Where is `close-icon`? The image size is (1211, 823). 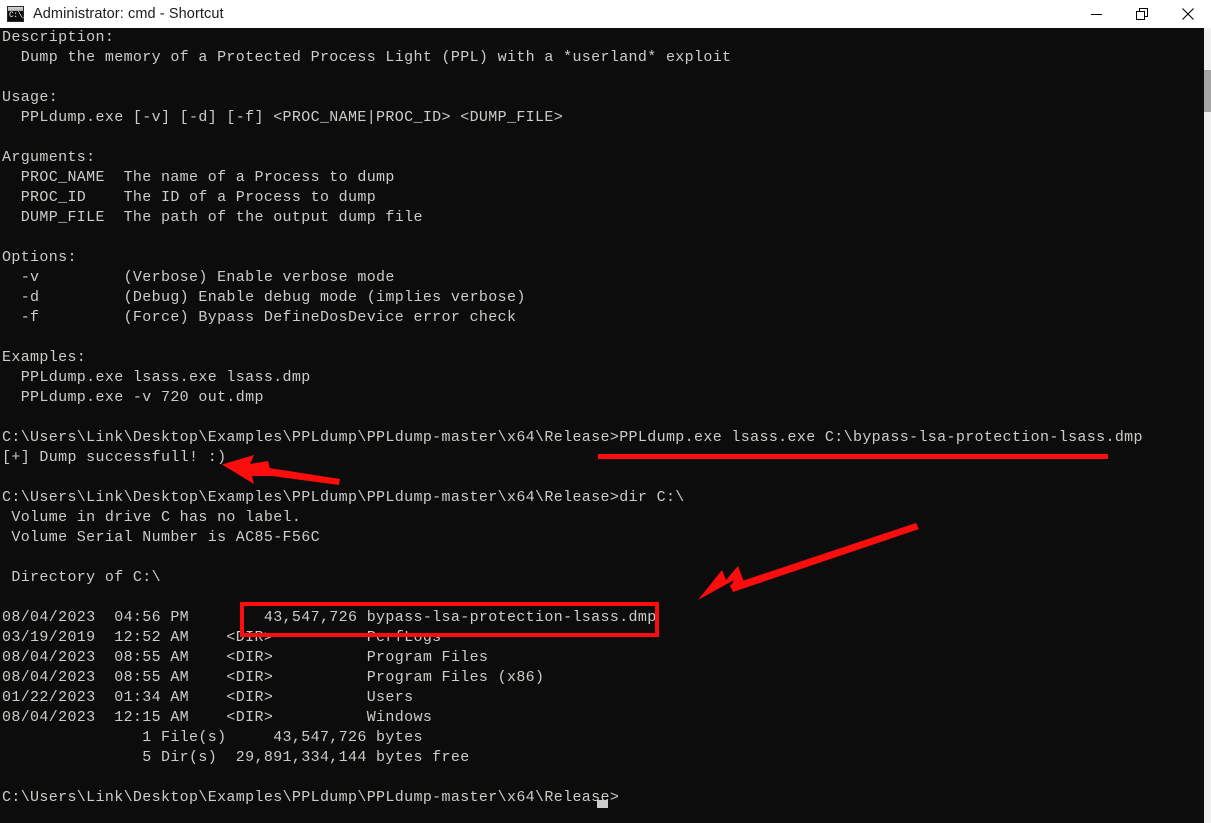 close-icon is located at coordinates (1188, 14).